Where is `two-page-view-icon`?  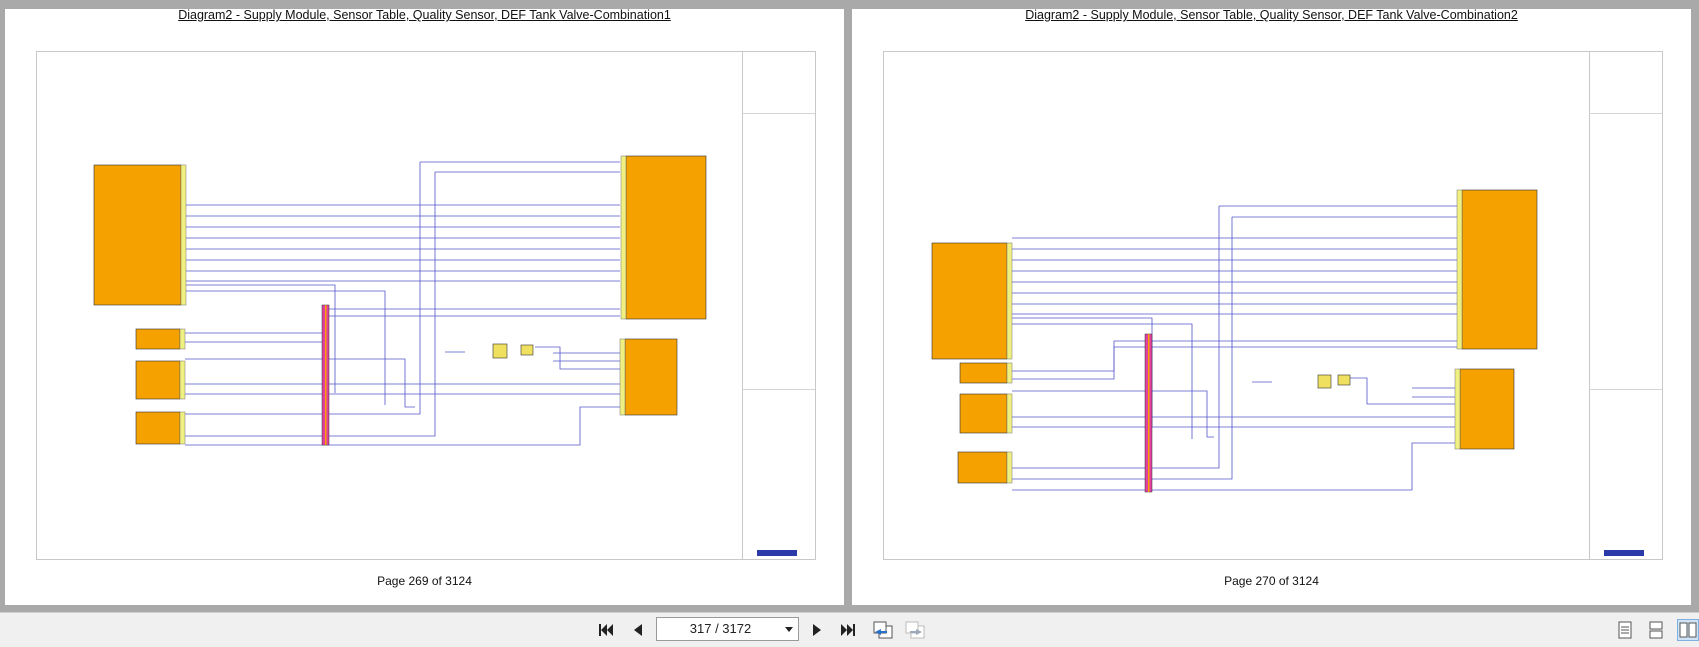 two-page-view-icon is located at coordinates (1688, 630).